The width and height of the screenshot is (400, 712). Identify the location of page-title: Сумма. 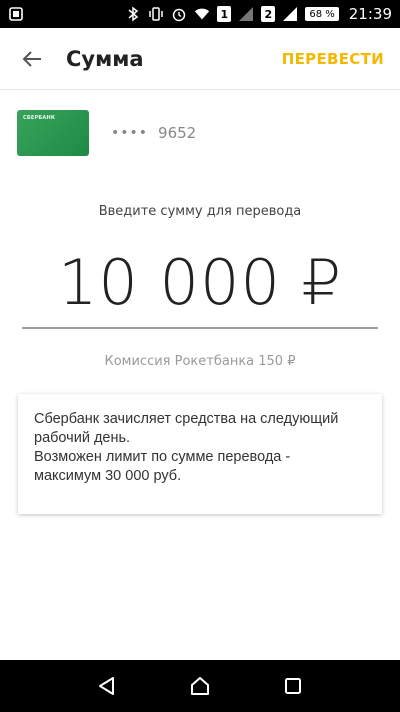
(105, 58).